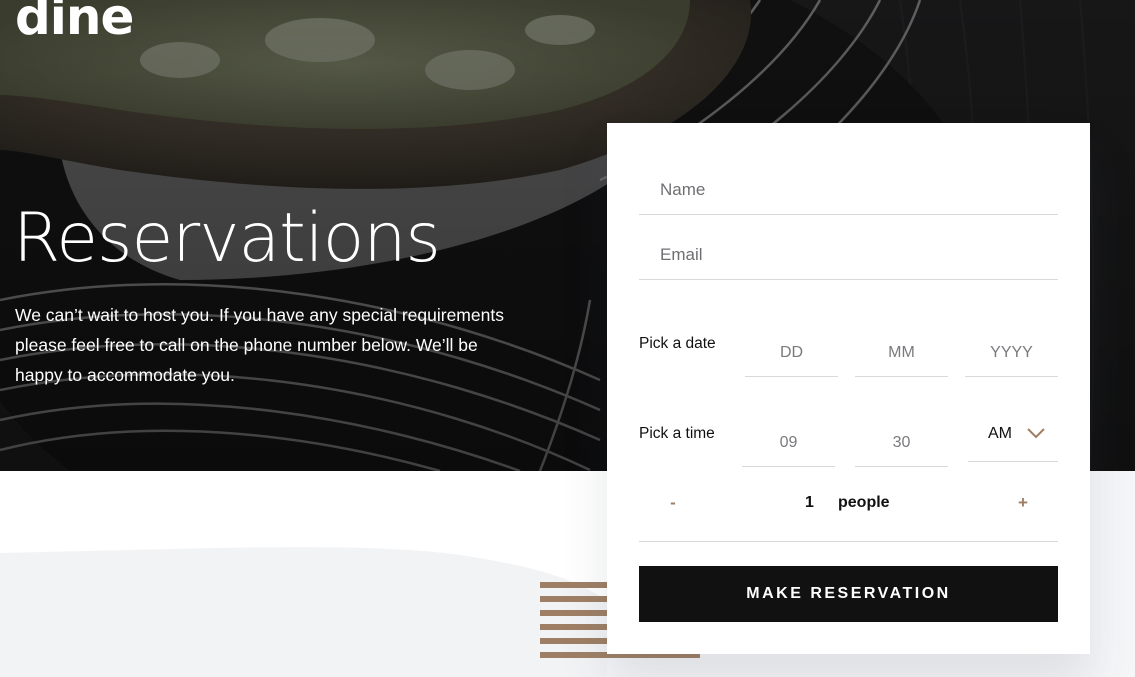  Describe the element at coordinates (848, 594) in the screenshot. I see `make-reservation-button: MAKE RESERVATION` at that location.